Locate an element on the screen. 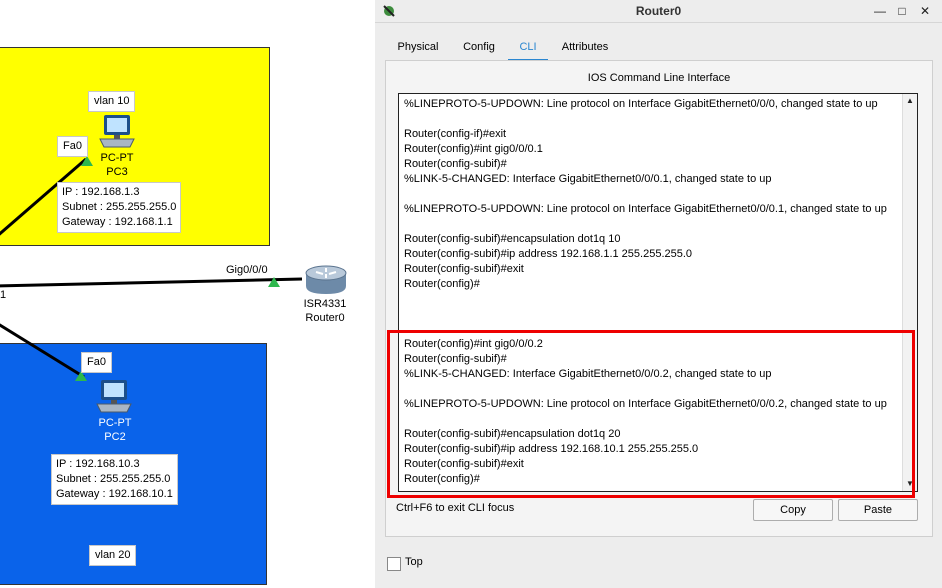  cable-router is located at coordinates (151, 282).